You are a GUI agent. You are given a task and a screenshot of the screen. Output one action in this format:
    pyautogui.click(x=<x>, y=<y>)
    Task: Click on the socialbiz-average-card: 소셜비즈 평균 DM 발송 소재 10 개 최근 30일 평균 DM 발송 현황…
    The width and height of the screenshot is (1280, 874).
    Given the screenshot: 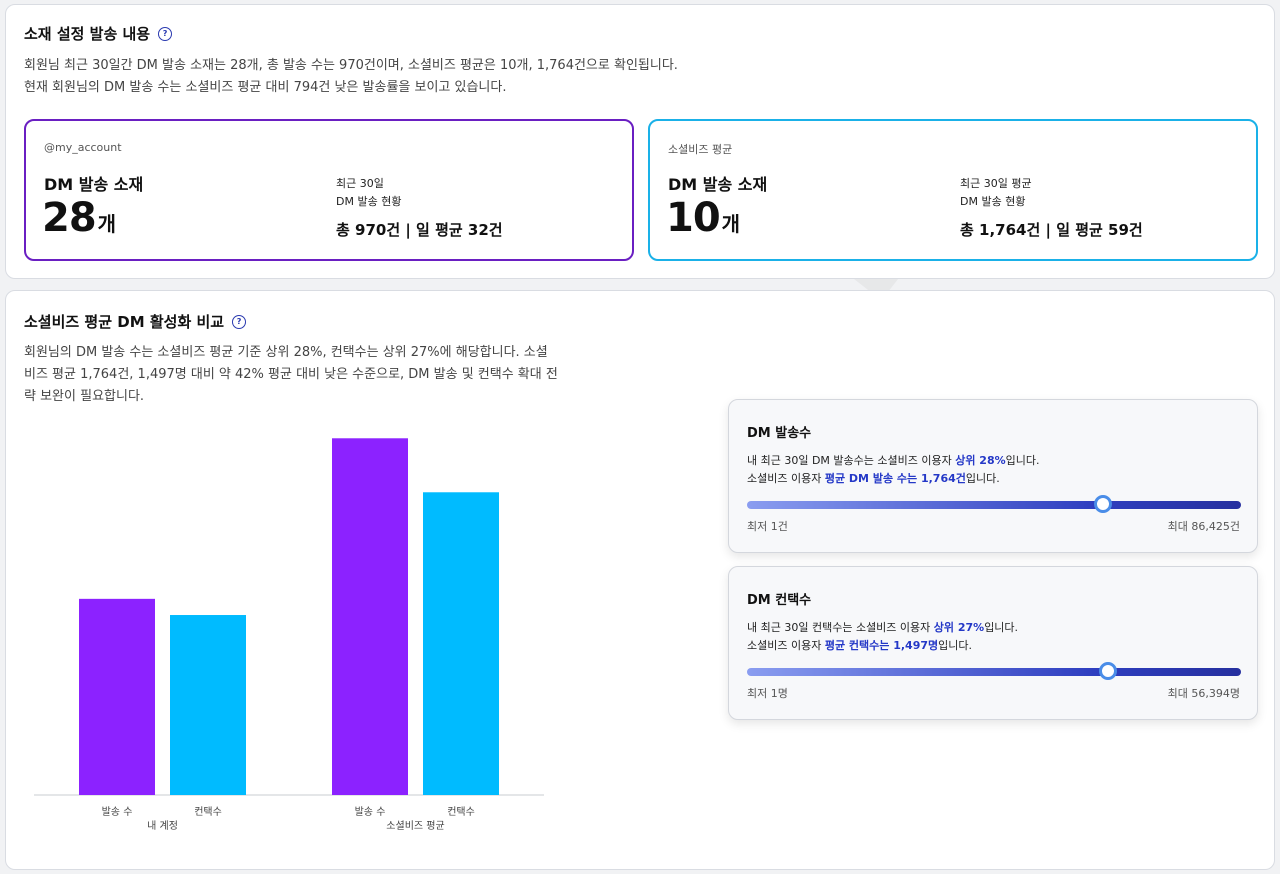 What is the action you would take?
    pyautogui.click(x=953, y=190)
    